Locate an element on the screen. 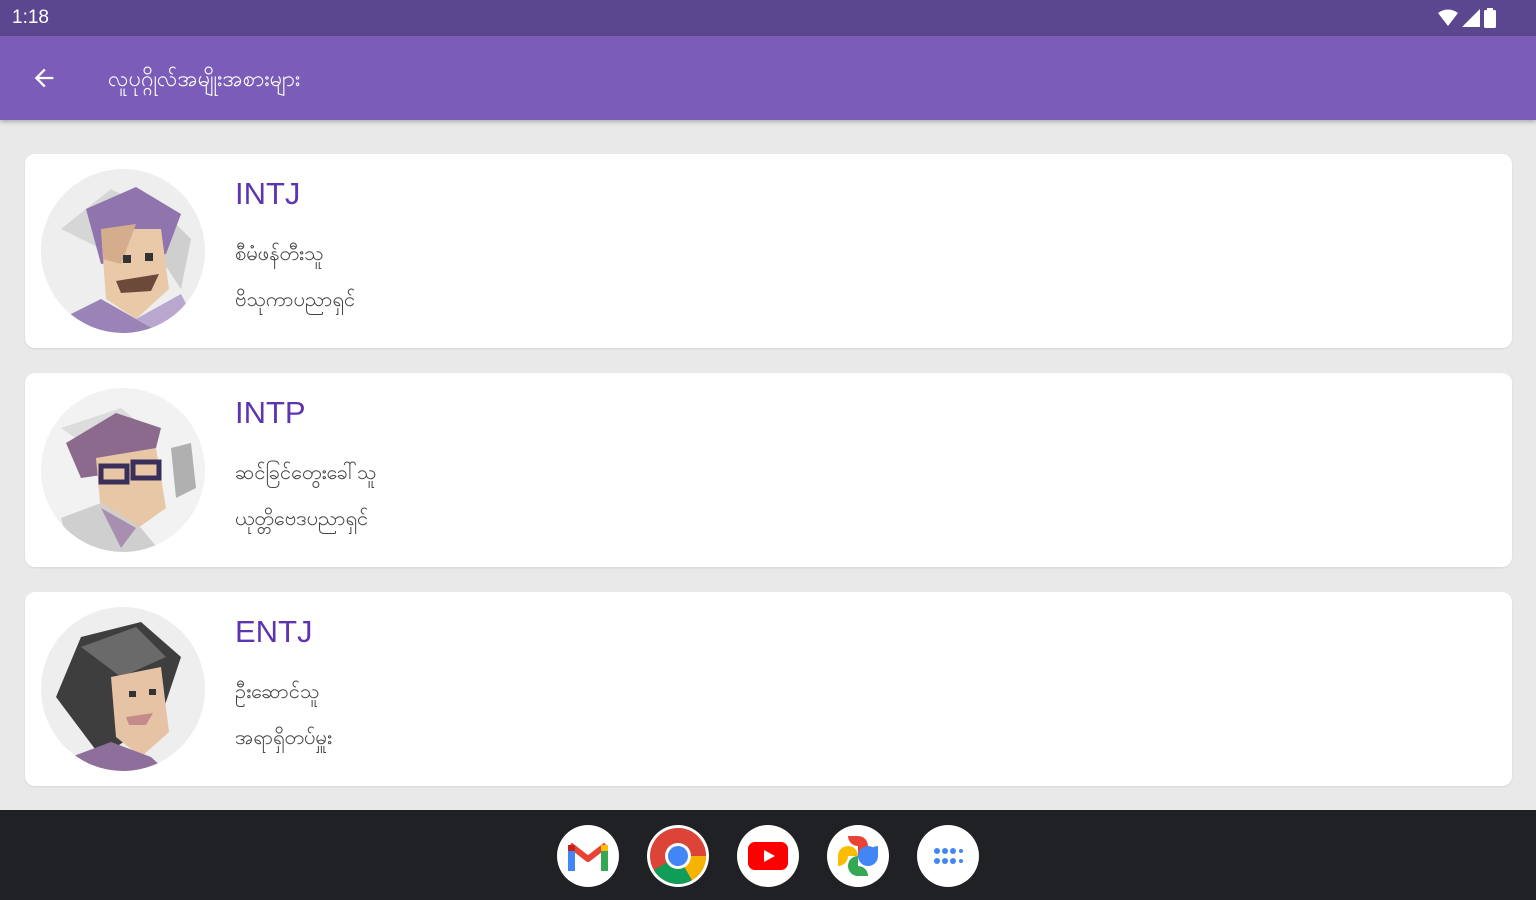 This screenshot has height=900, width=1536. chrome-app is located at coordinates (678, 856).